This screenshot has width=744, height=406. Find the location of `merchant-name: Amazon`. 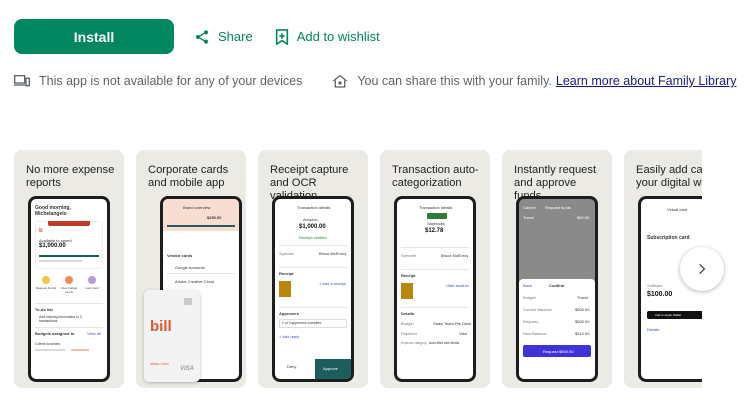

merchant-name: Amazon is located at coordinates (310, 219).